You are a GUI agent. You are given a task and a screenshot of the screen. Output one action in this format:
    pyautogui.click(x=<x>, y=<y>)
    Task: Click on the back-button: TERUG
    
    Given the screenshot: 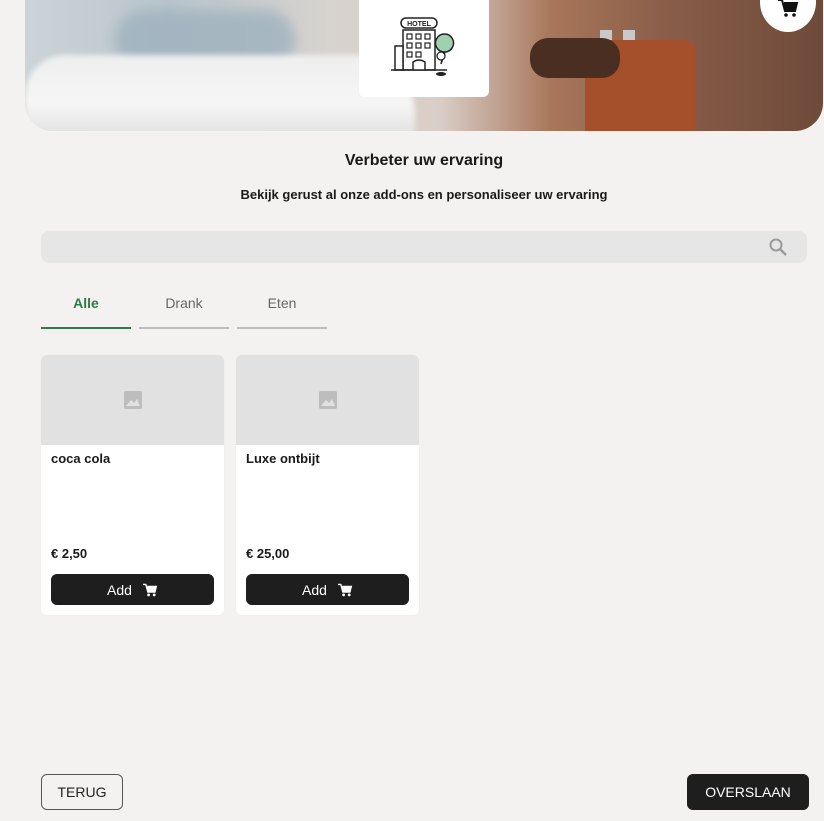 What is the action you would take?
    pyautogui.click(x=82, y=792)
    